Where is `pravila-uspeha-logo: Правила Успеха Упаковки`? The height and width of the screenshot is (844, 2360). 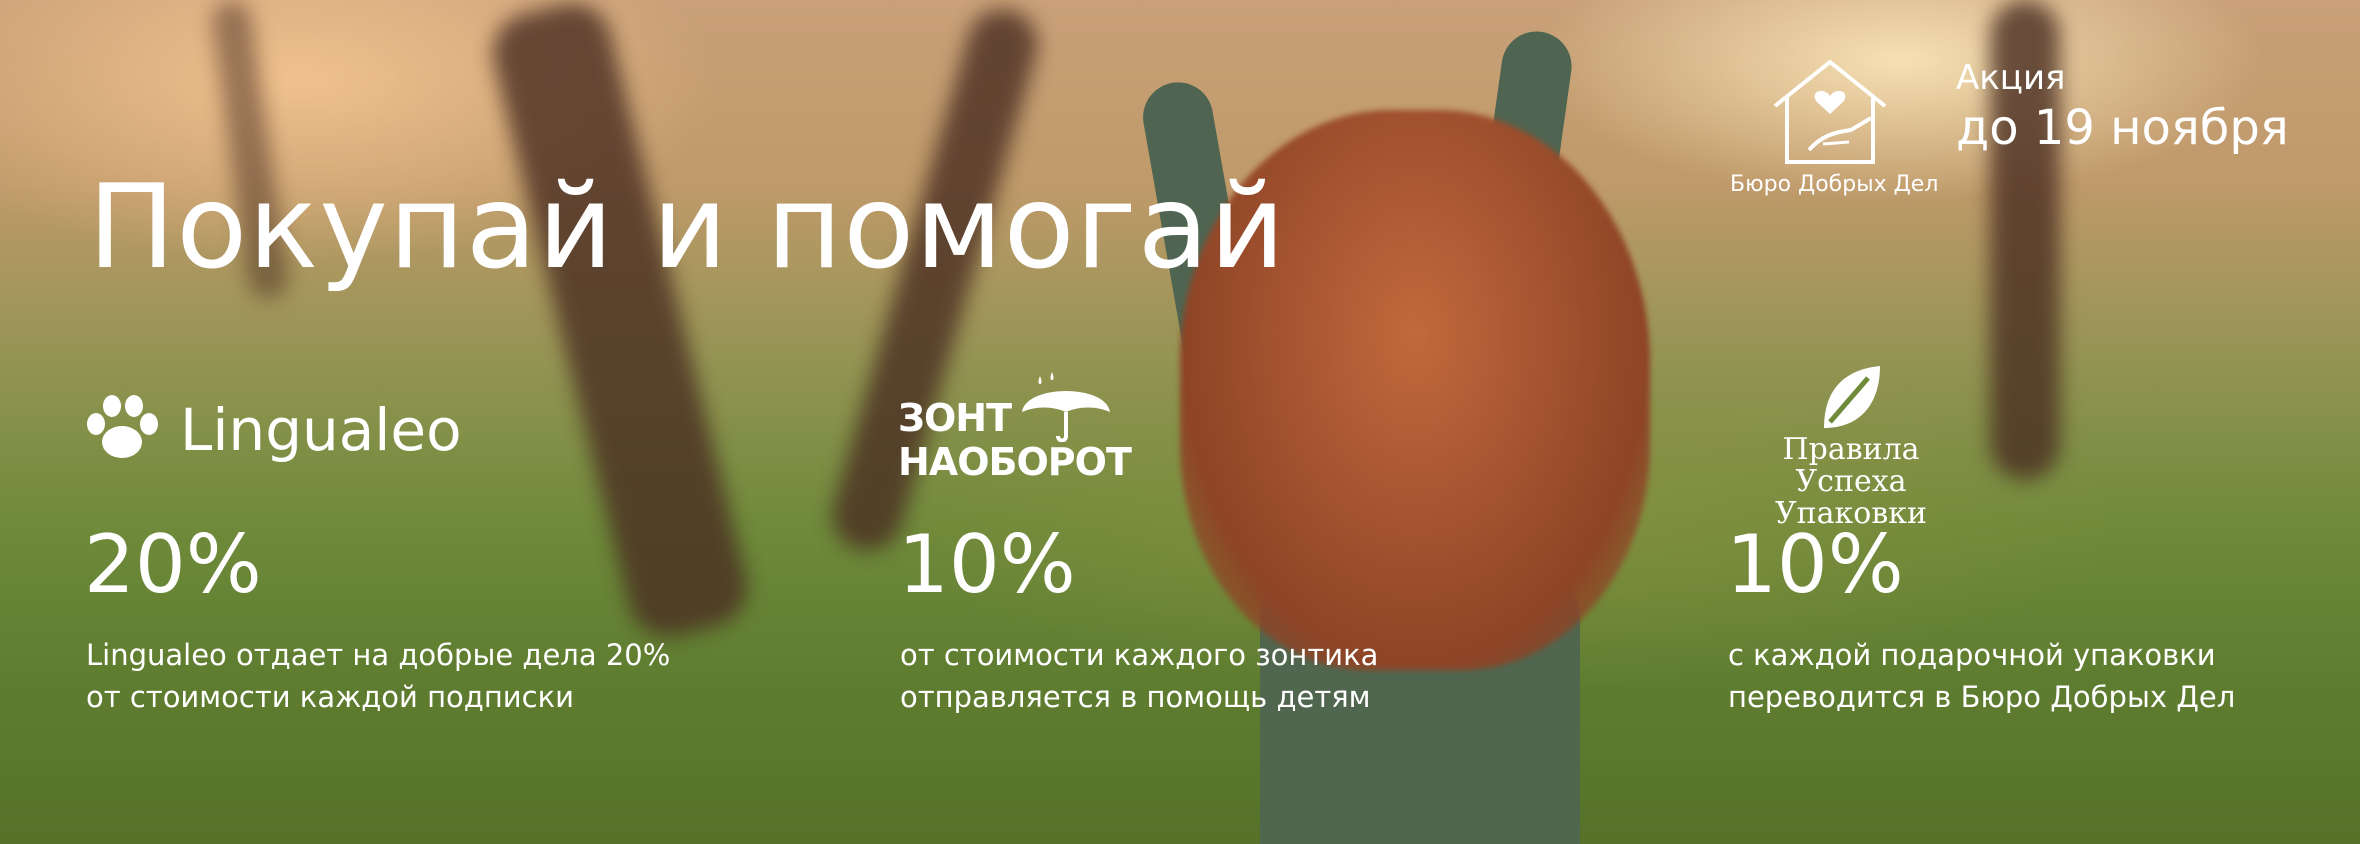
pravila-uspeha-logo: Правила Успеха Упаковки is located at coordinates (1851, 448).